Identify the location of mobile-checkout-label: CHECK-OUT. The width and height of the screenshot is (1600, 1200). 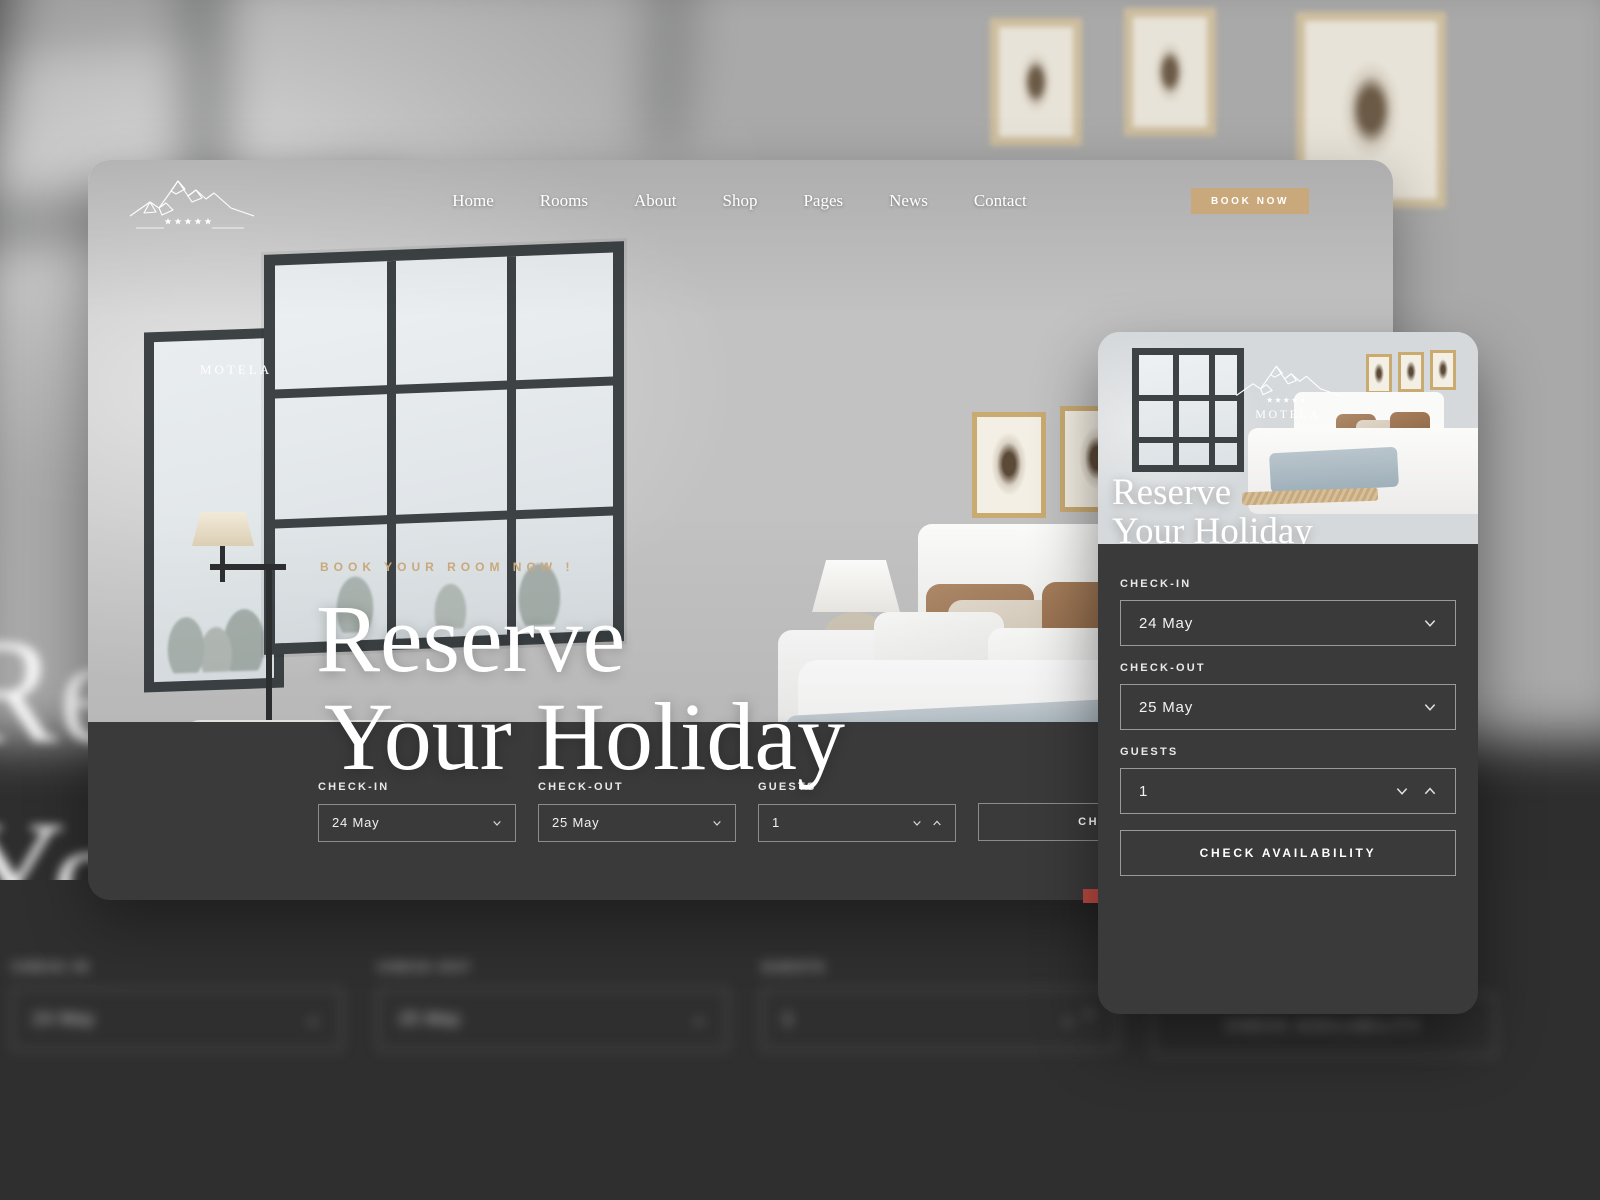
(1163, 668).